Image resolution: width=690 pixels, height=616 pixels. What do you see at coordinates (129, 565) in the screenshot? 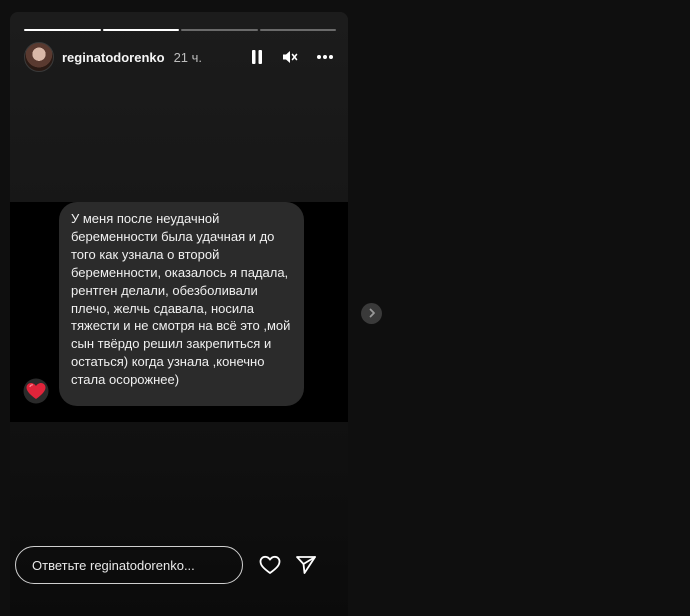
I see `reply-input` at bounding box center [129, 565].